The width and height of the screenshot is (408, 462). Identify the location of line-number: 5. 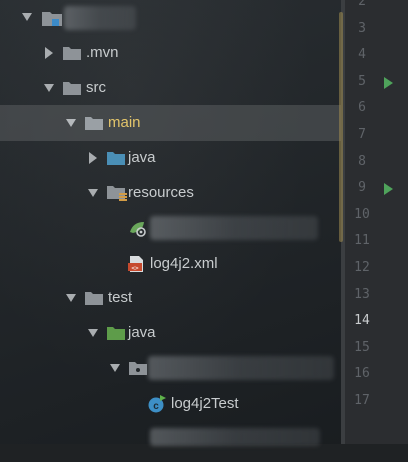
(362, 81).